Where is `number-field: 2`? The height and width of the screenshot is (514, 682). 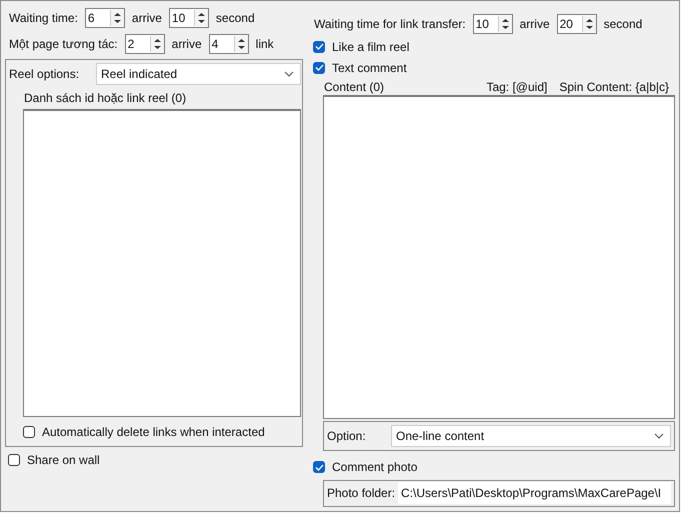 number-field: 2 is located at coordinates (144, 44).